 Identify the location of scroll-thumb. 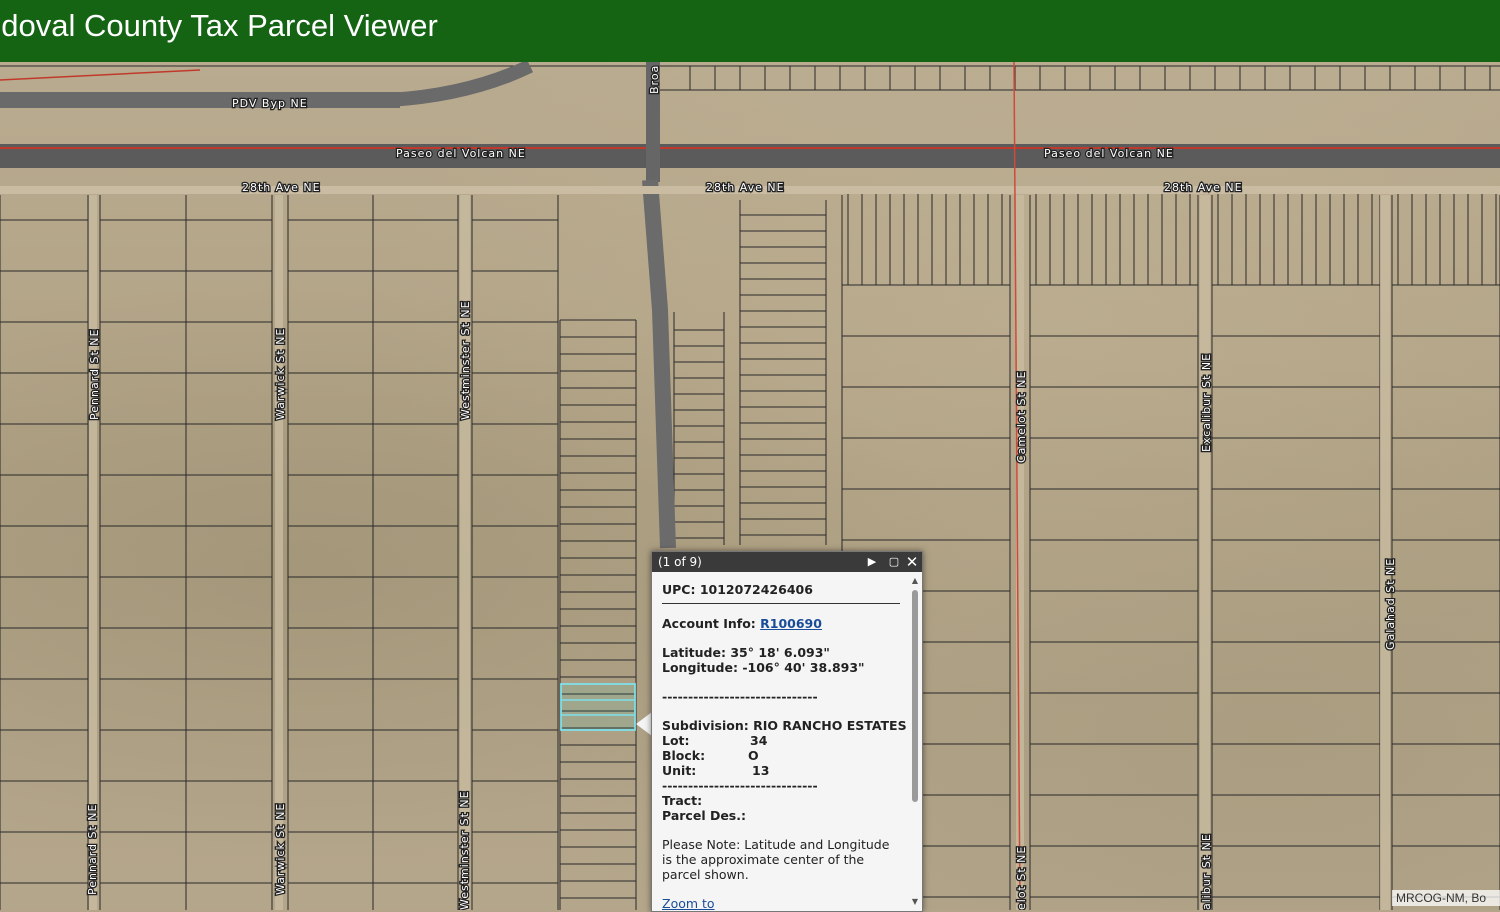
(915, 696).